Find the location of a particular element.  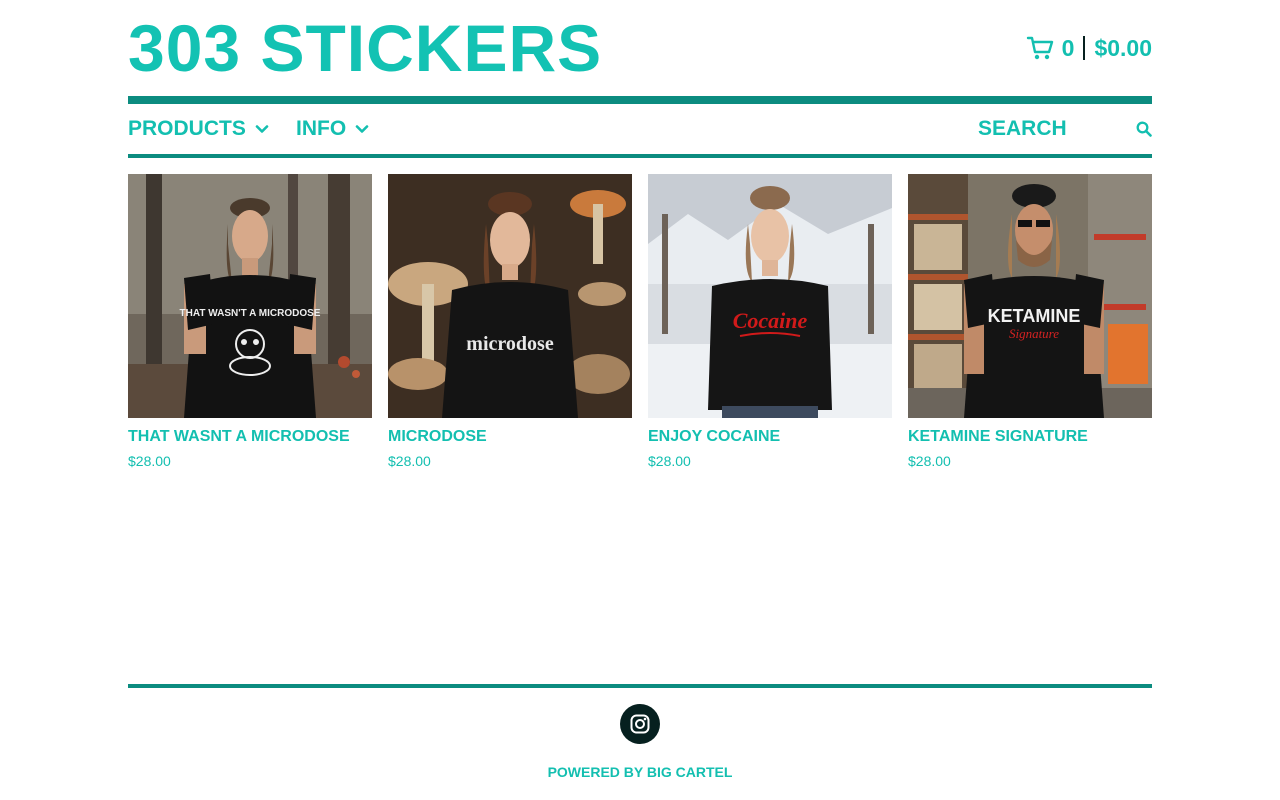

cart-divider is located at coordinates (1084, 48).